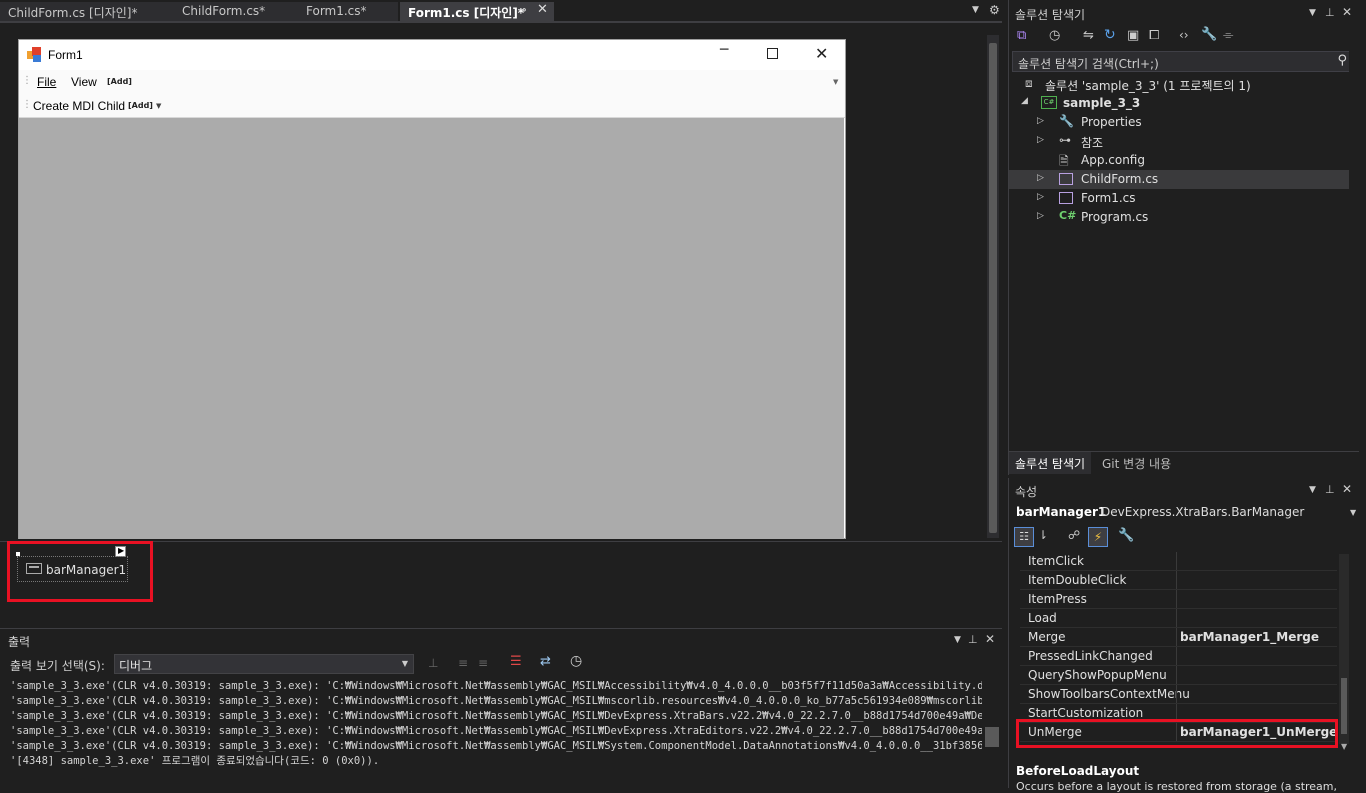 This screenshot has width=1366, height=793. What do you see at coordinates (1183, 179) in the screenshot?
I see `tree-item-childform: ▷ ChildForm.cs` at bounding box center [1183, 179].